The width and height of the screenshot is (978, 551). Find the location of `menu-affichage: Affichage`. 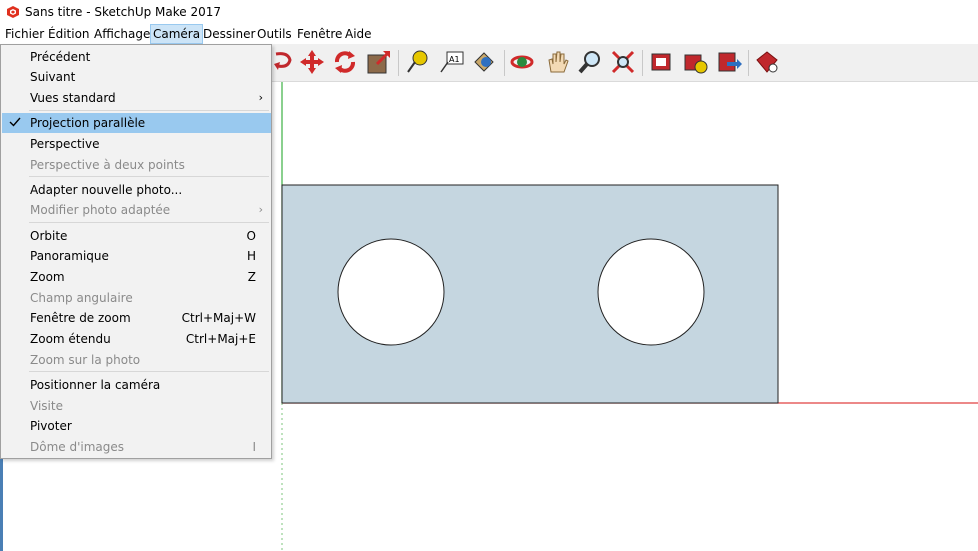

menu-affichage: Affichage is located at coordinates (122, 34).